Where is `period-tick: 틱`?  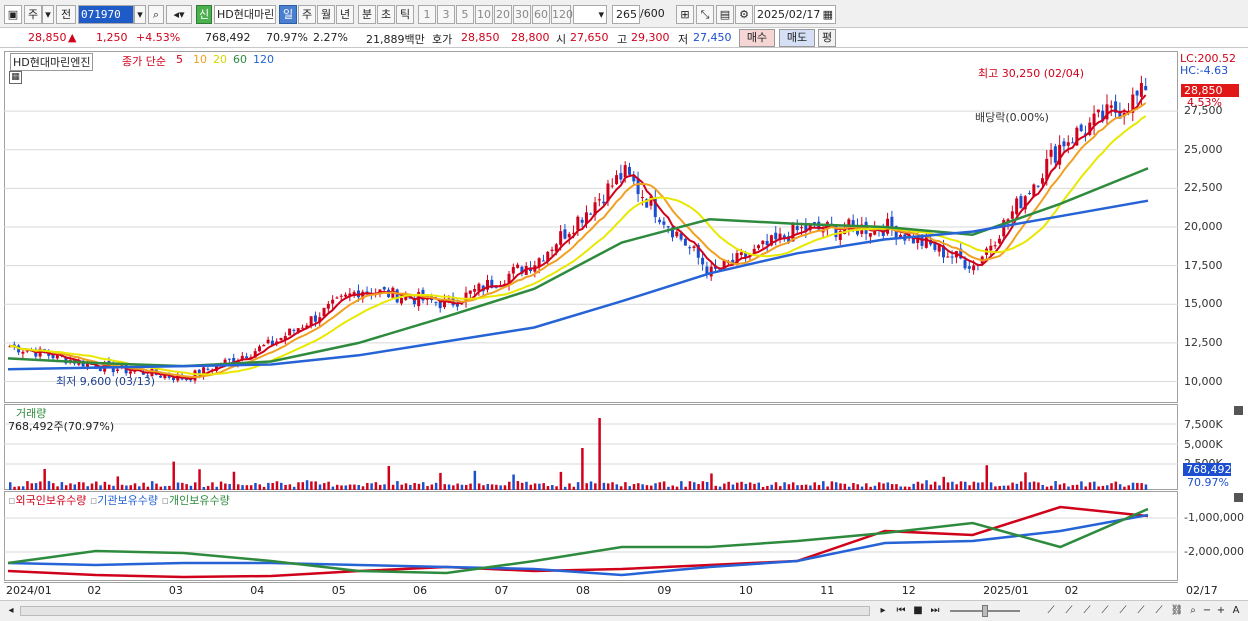 period-tick: 틱 is located at coordinates (405, 14).